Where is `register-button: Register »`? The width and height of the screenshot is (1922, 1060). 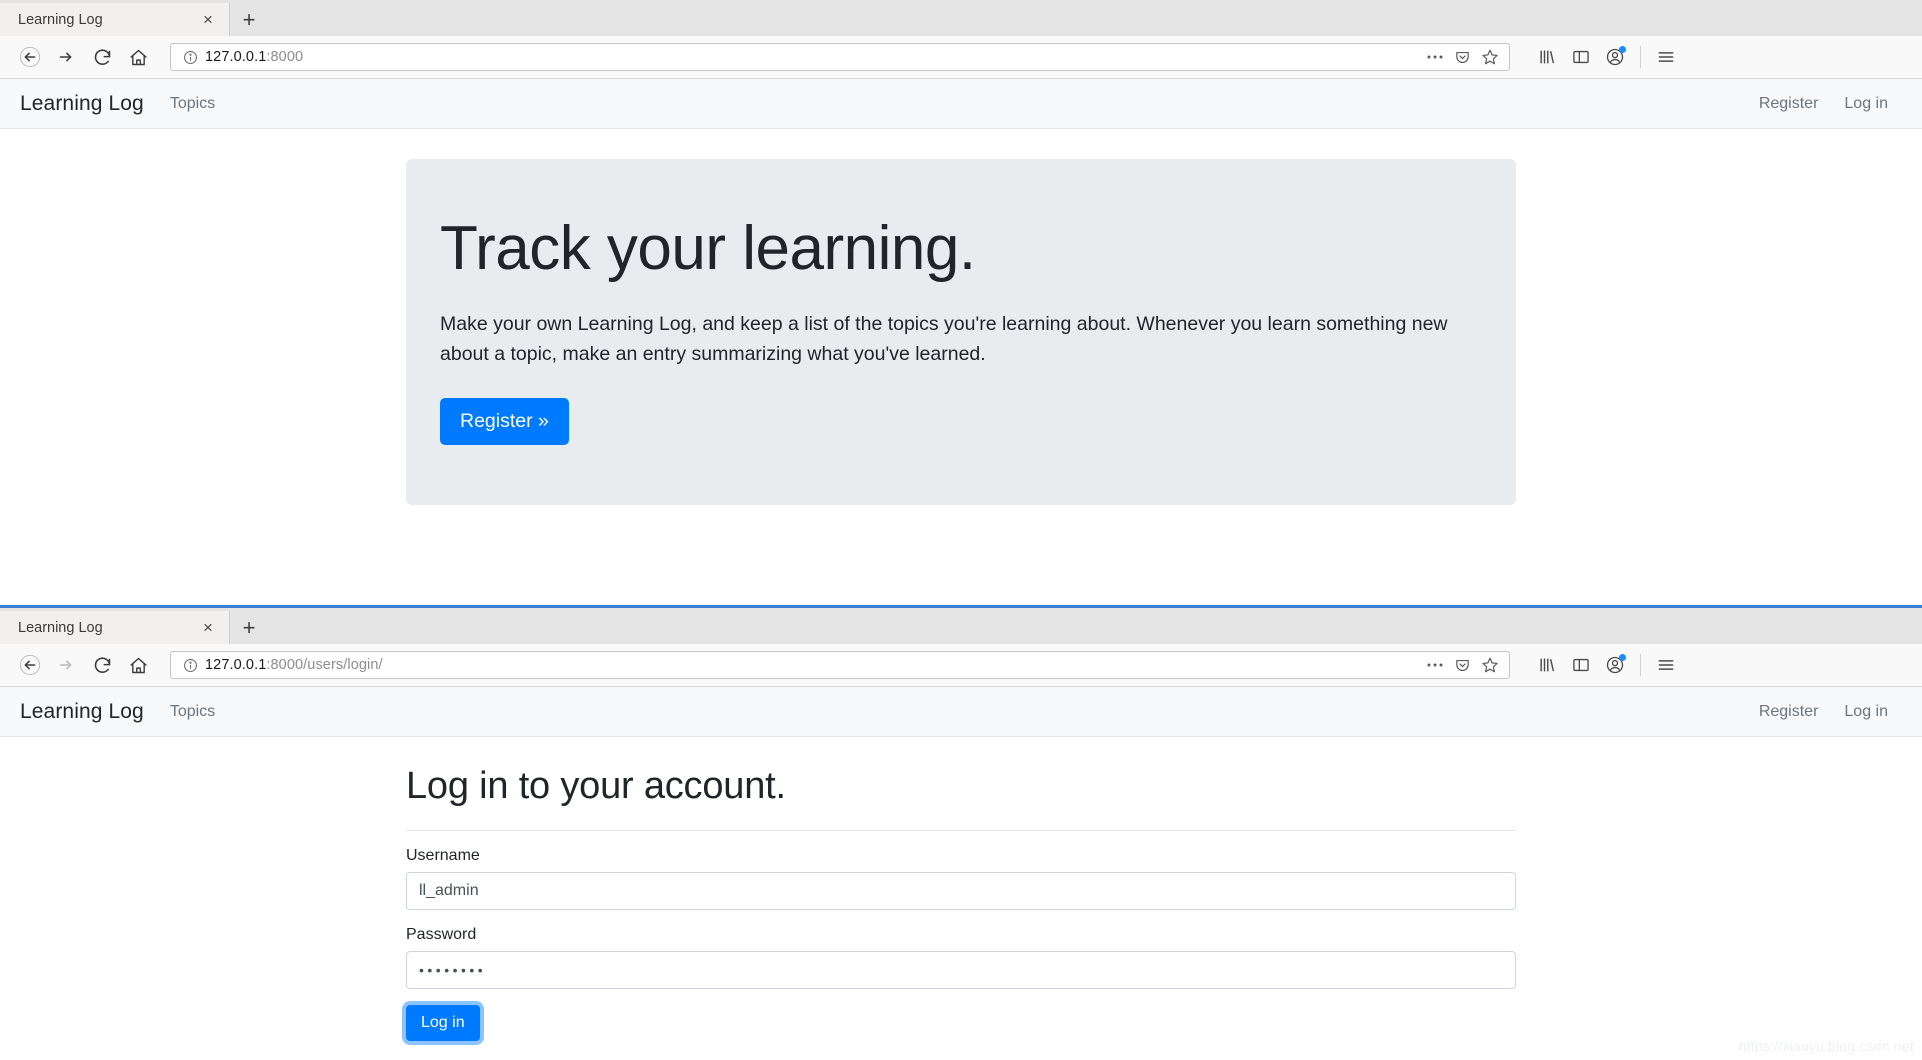 register-button: Register » is located at coordinates (504, 421).